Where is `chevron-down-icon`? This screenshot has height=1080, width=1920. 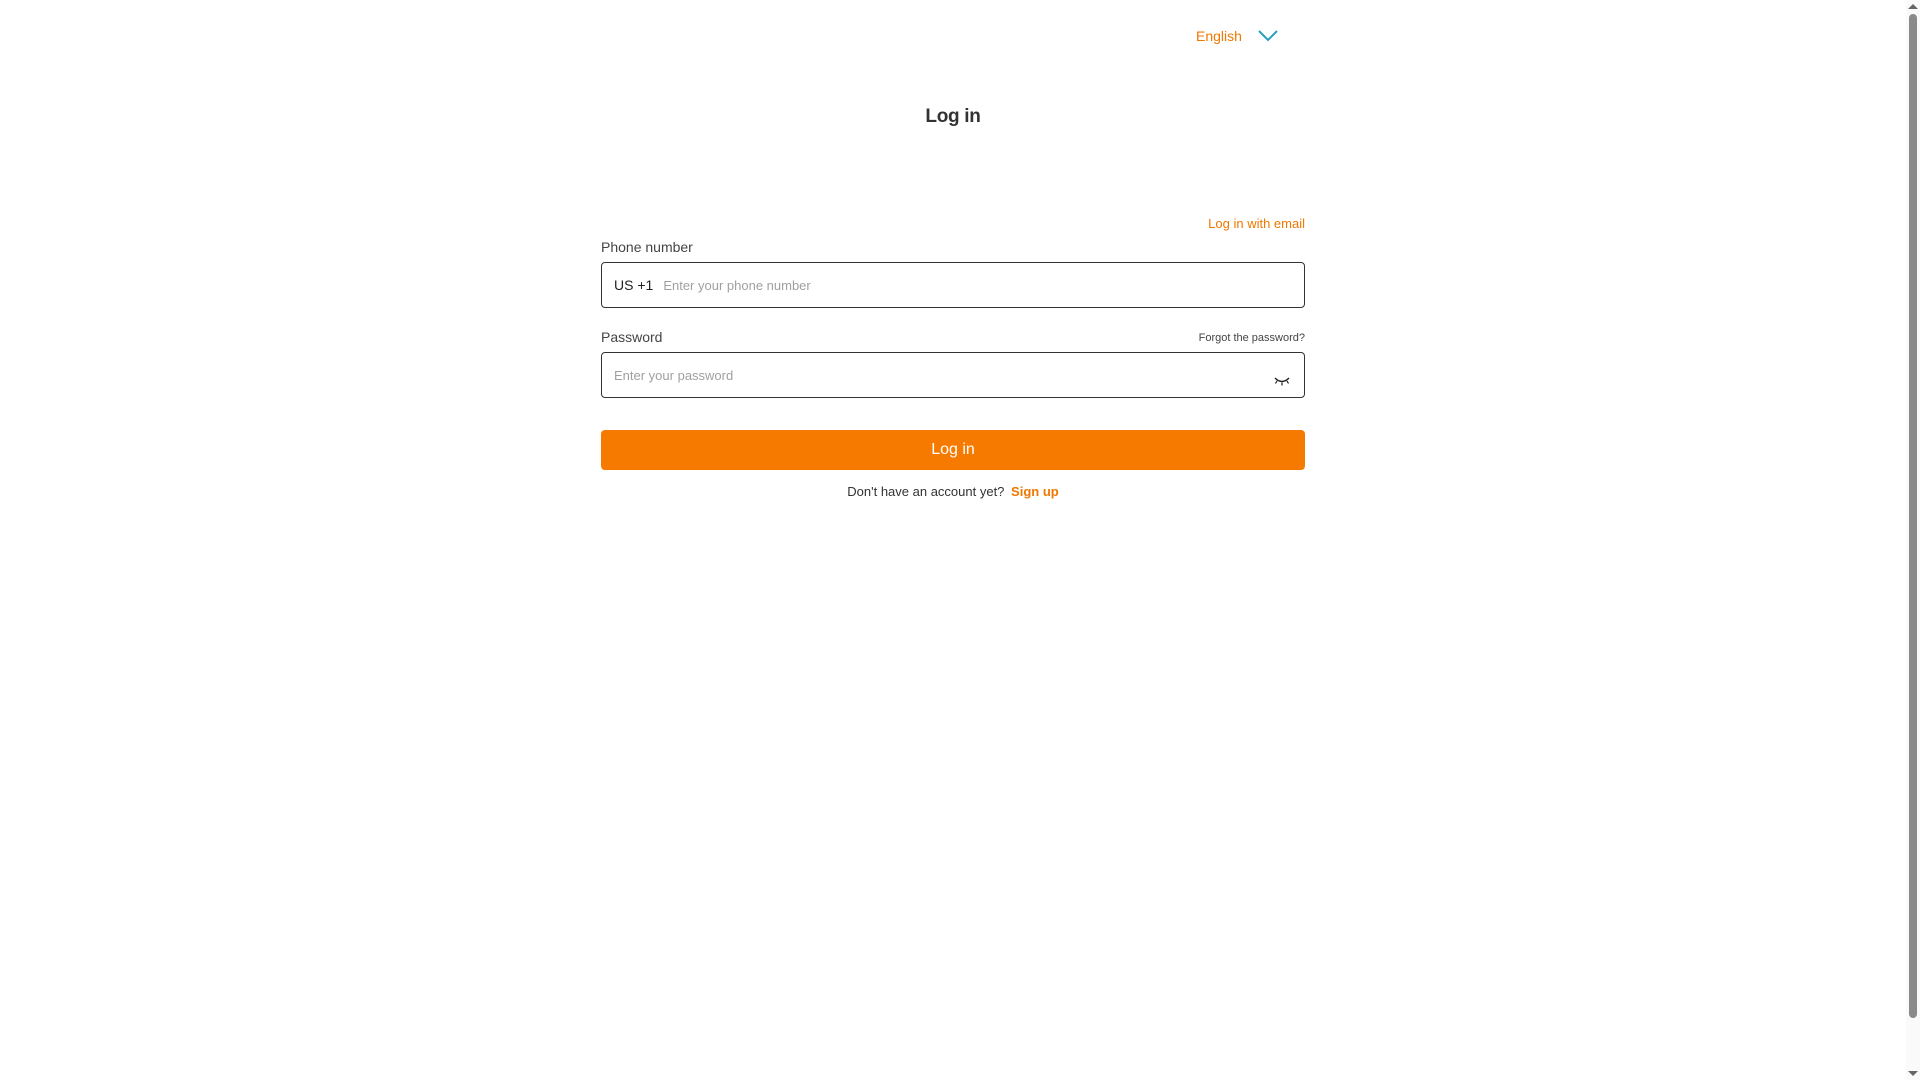
chevron-down-icon is located at coordinates (1268, 36).